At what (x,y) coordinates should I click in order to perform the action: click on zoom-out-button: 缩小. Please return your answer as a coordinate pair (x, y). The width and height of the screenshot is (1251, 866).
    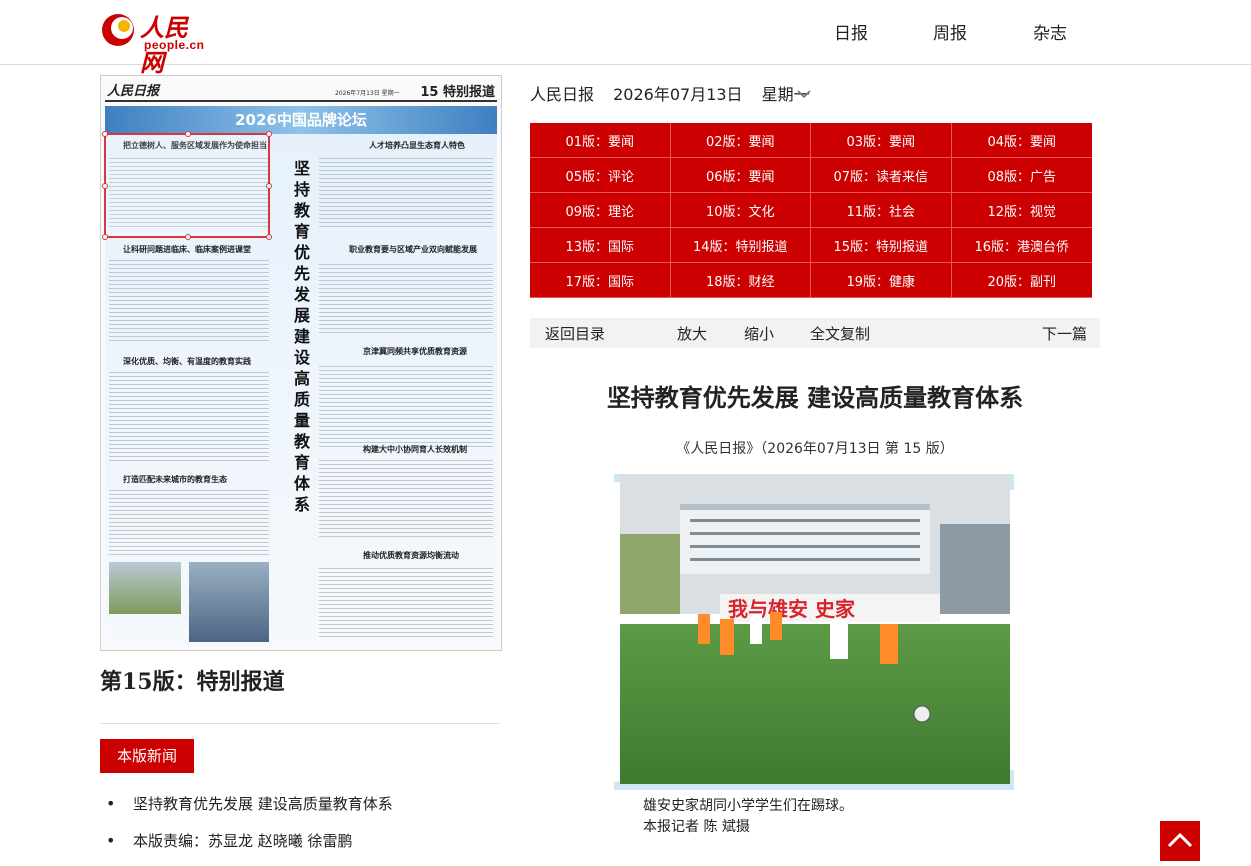
    Looking at the image, I should click on (759, 333).